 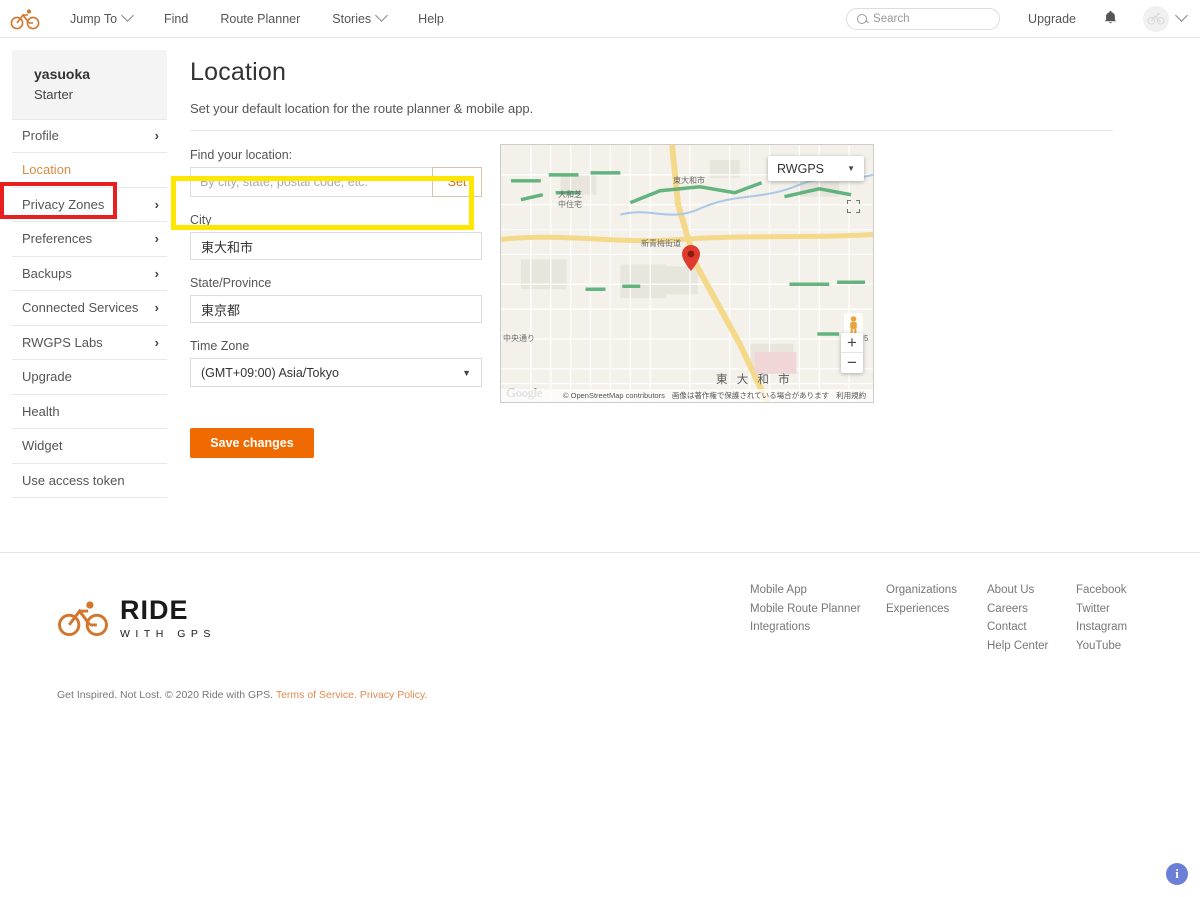 I want to click on footer-link: About Us, so click(x=1031, y=590).